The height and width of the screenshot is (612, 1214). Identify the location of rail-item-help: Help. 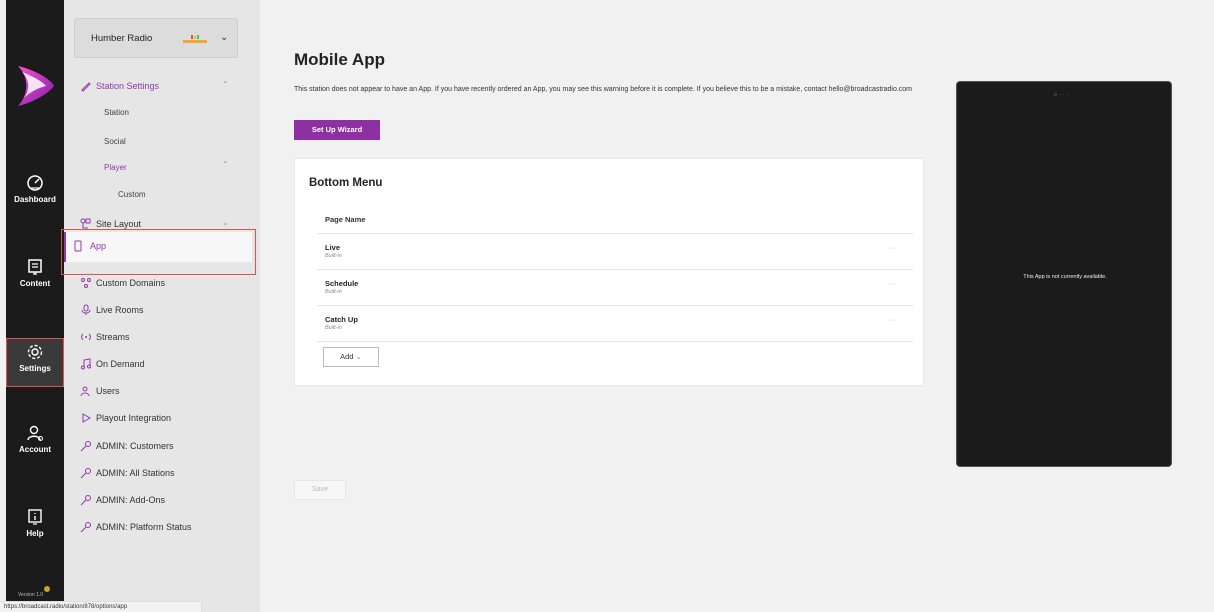
(35, 536).